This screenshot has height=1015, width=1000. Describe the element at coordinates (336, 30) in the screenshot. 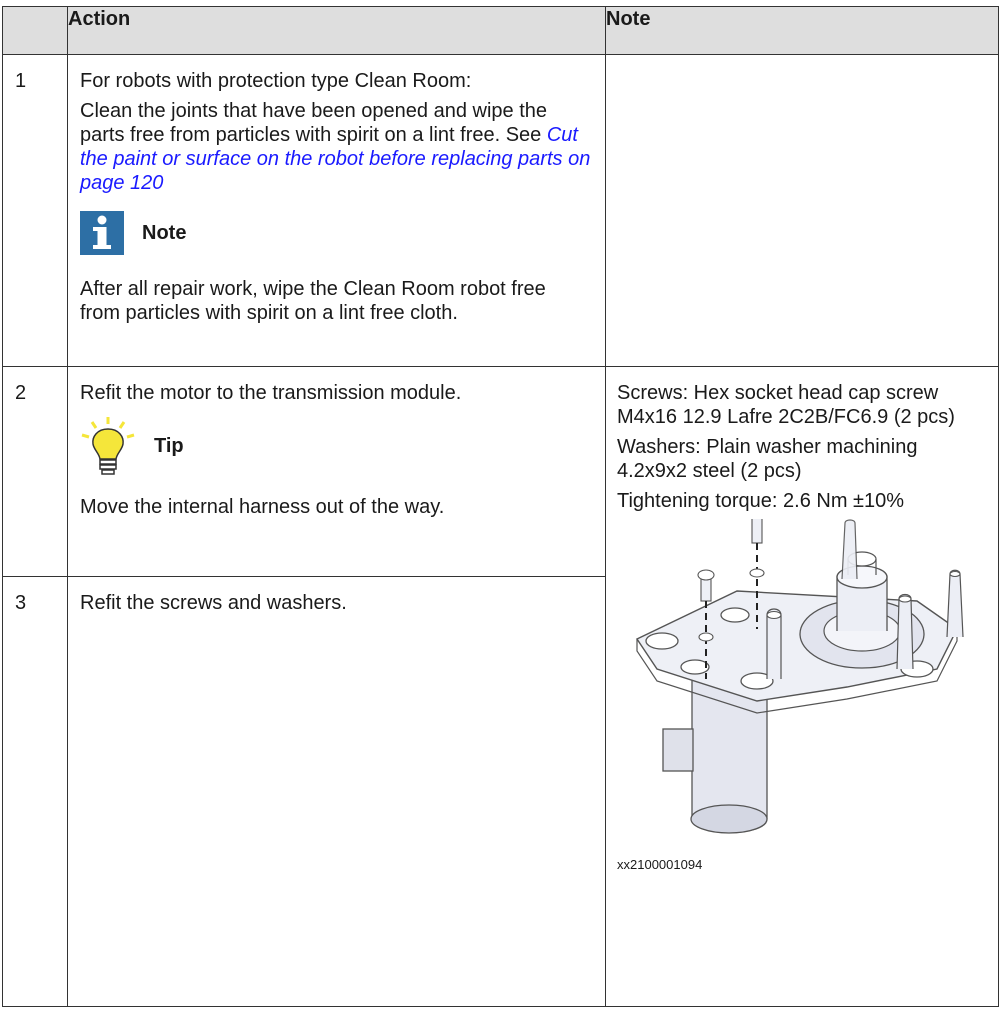

I see `header-action: Action` at that location.